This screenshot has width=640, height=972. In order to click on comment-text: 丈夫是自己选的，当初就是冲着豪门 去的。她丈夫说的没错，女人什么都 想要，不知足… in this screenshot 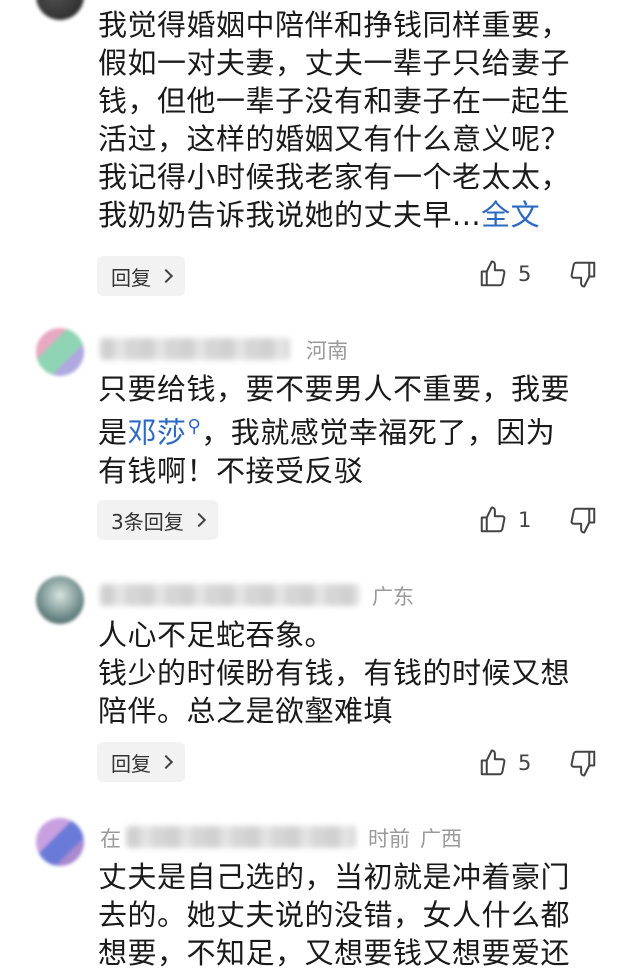, I will do `click(348, 915)`.